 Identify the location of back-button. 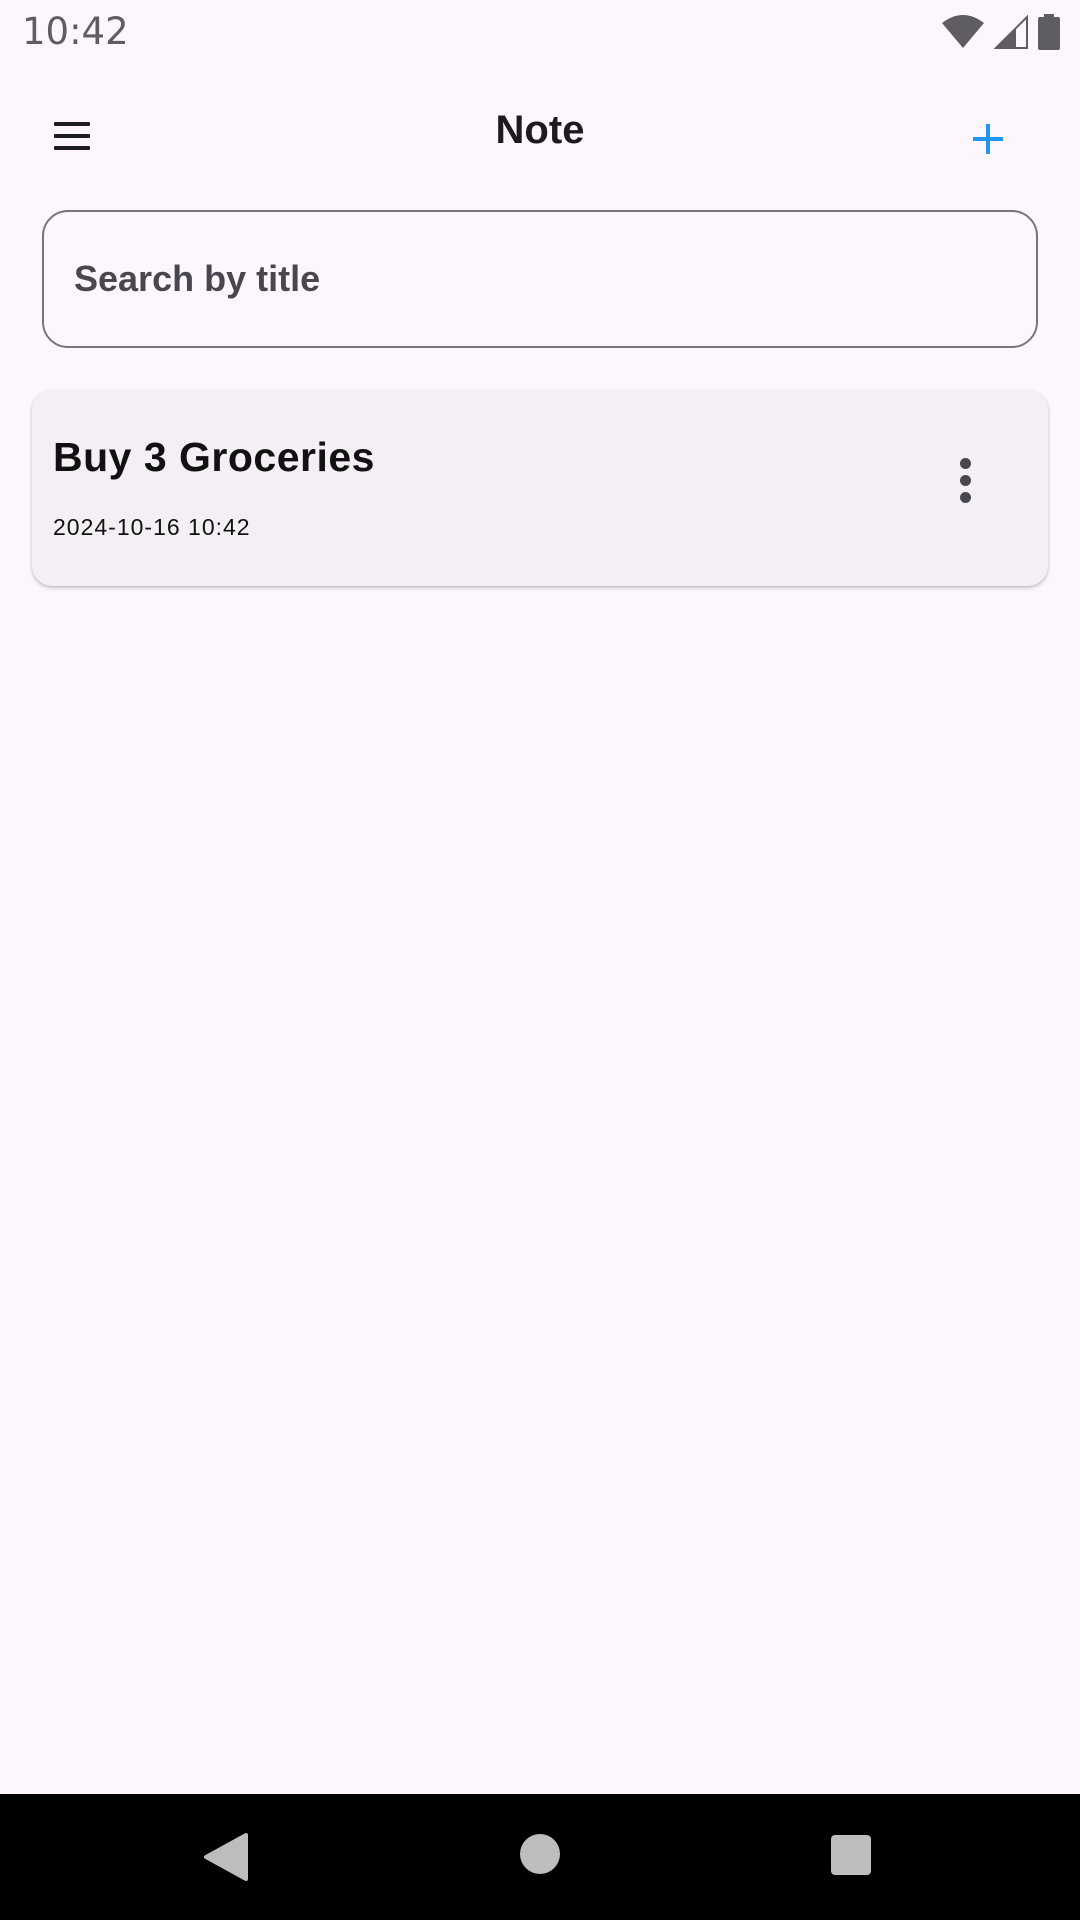
(225, 1857).